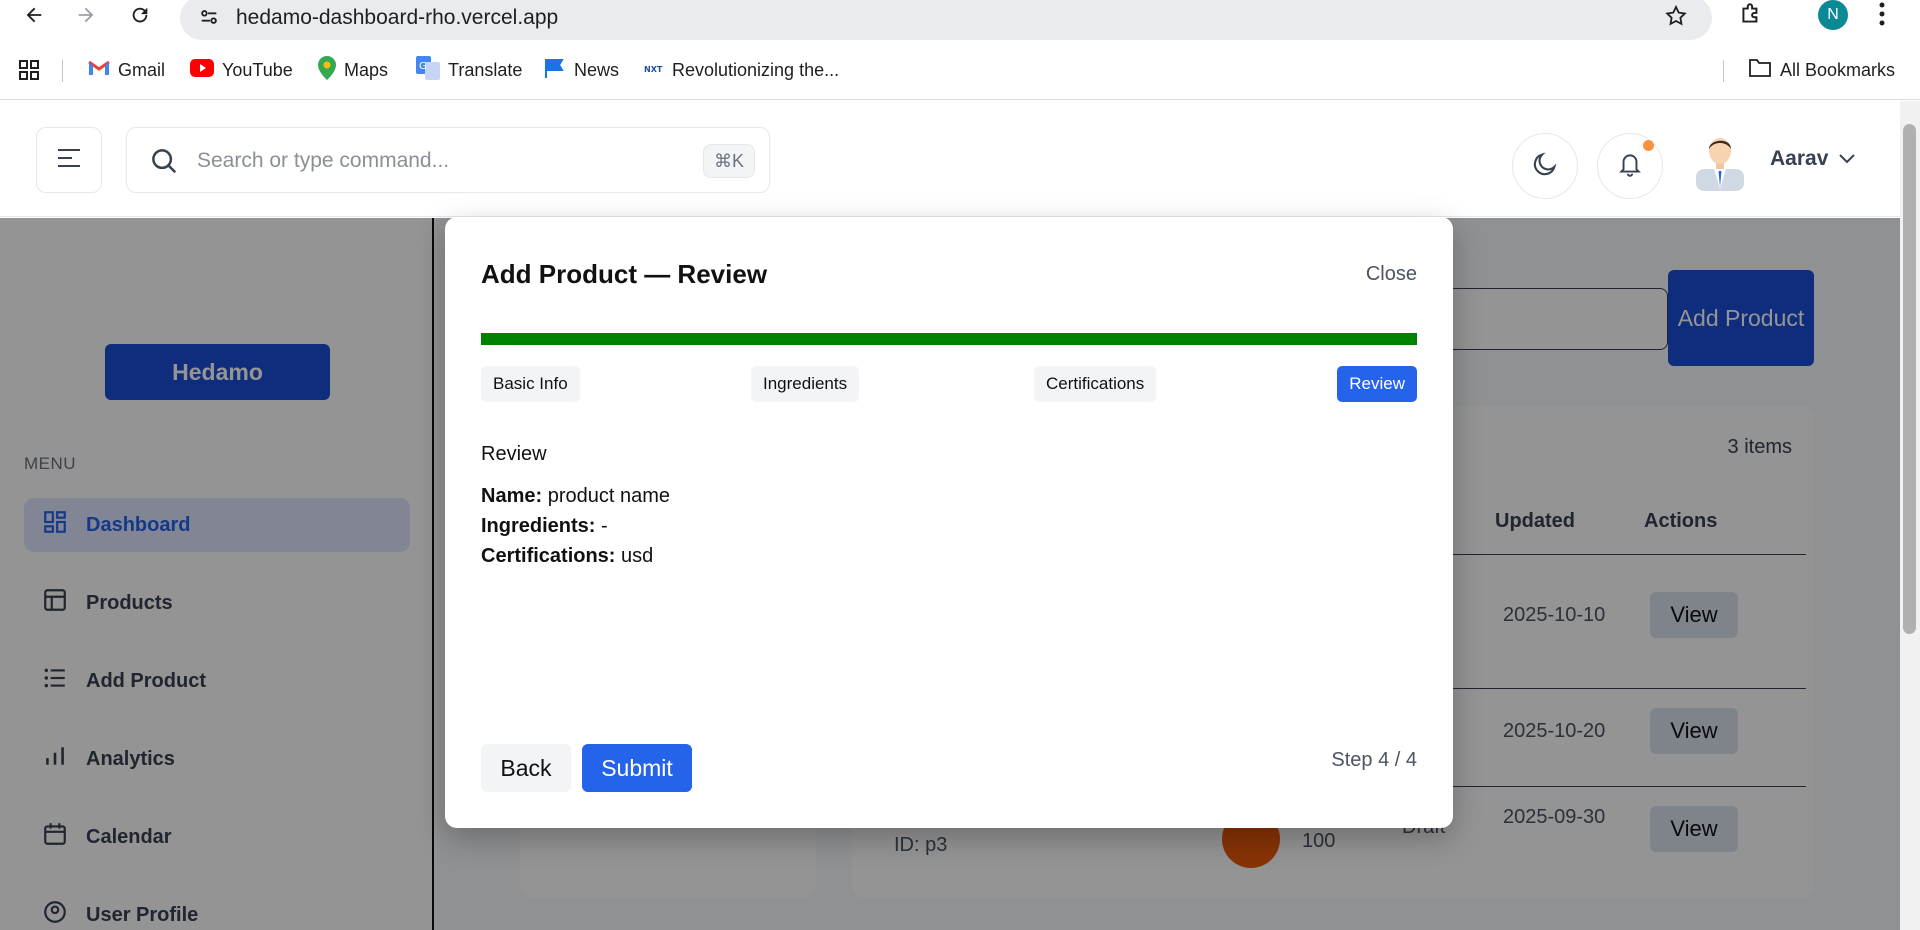 The height and width of the screenshot is (930, 1920). Describe the element at coordinates (1676, 18) in the screenshot. I see `bookmark-star-icon` at that location.